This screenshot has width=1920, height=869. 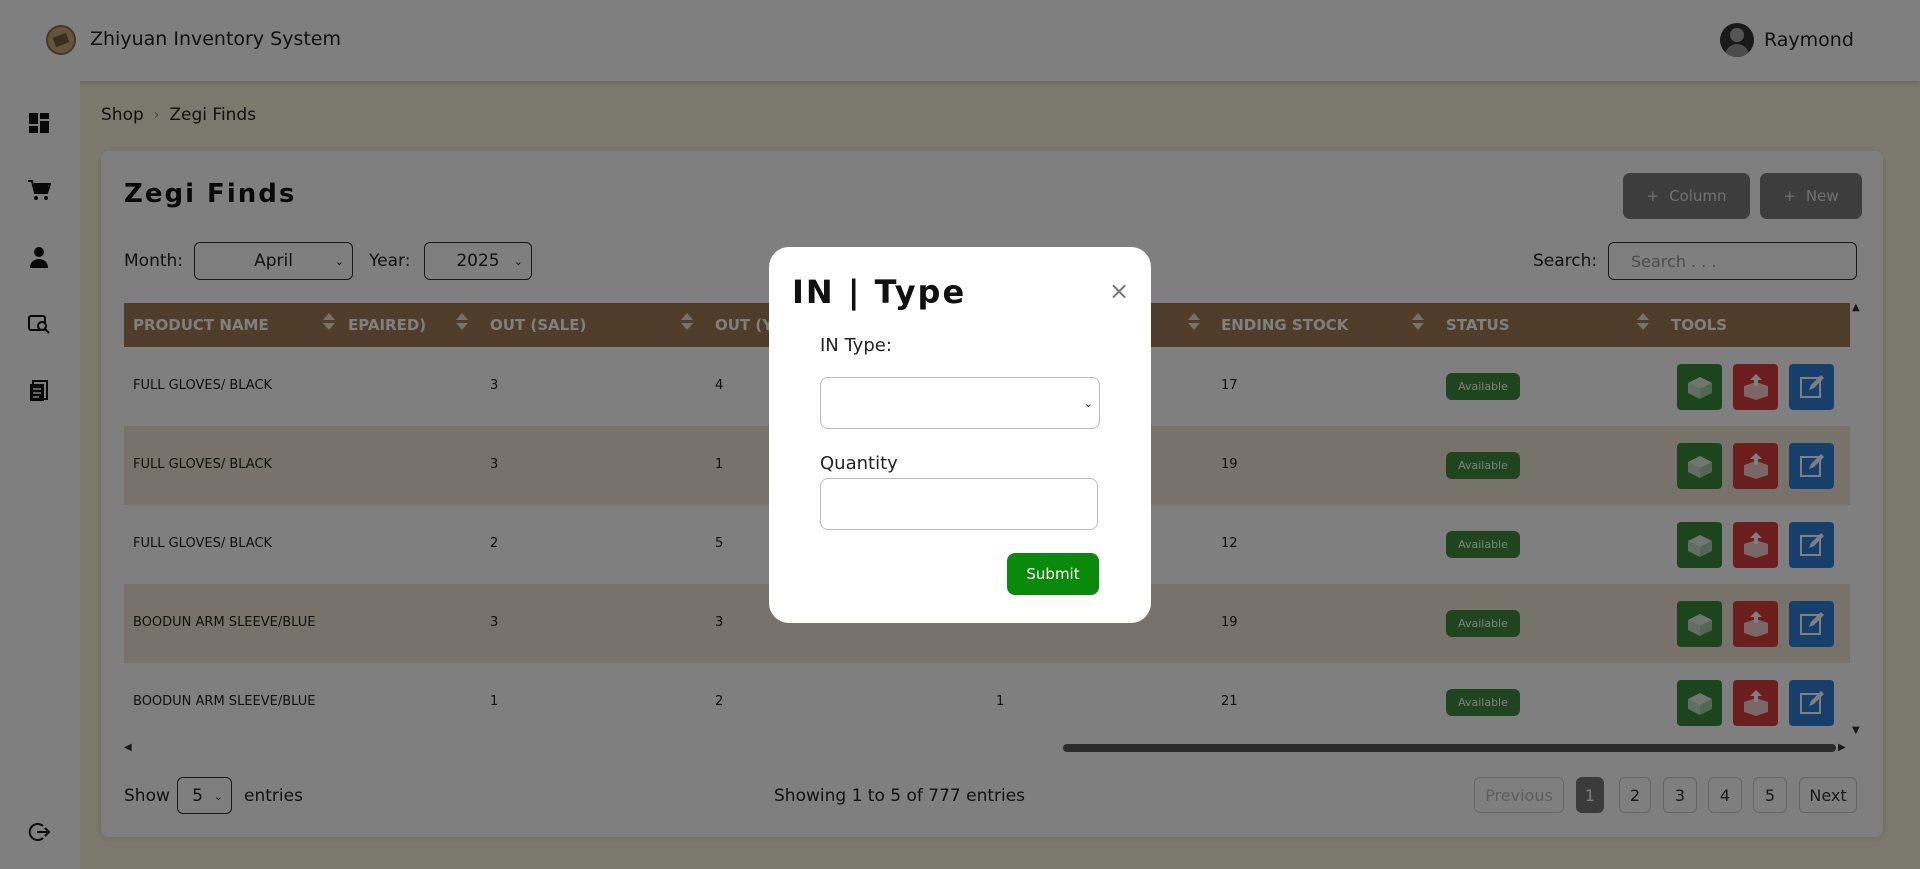 I want to click on modal-title: IN | Type, so click(x=879, y=292).